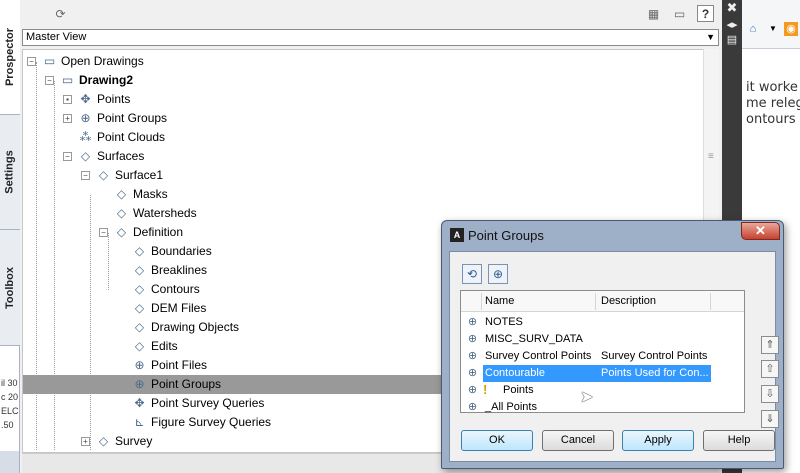 The image size is (800, 473). What do you see at coordinates (195, 327) in the screenshot?
I see `tree-item-label: Drawing Objects` at bounding box center [195, 327].